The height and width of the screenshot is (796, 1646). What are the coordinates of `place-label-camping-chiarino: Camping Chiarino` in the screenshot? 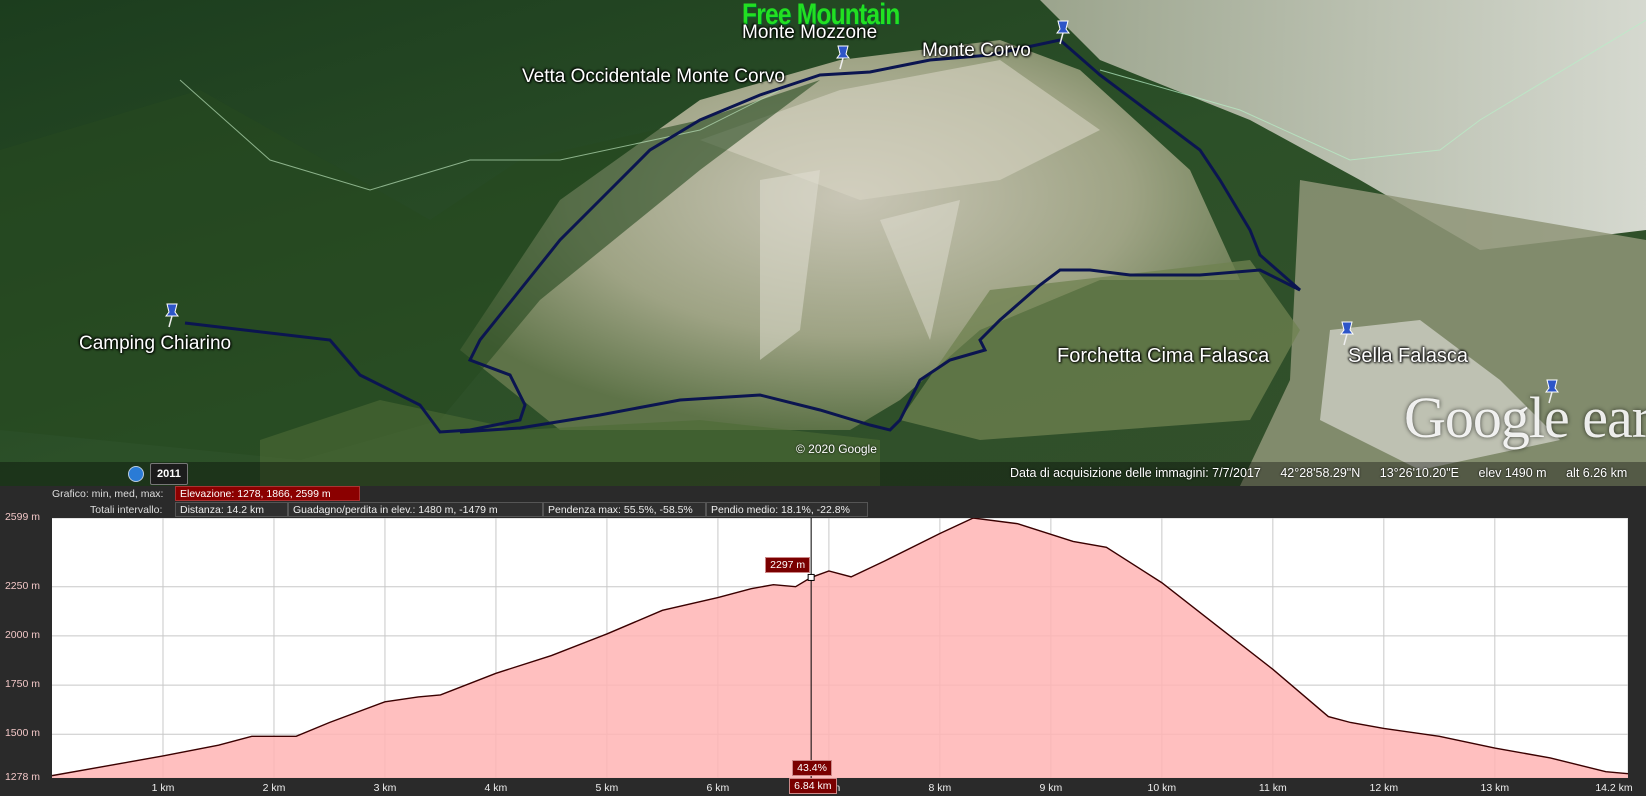 It's located at (155, 344).